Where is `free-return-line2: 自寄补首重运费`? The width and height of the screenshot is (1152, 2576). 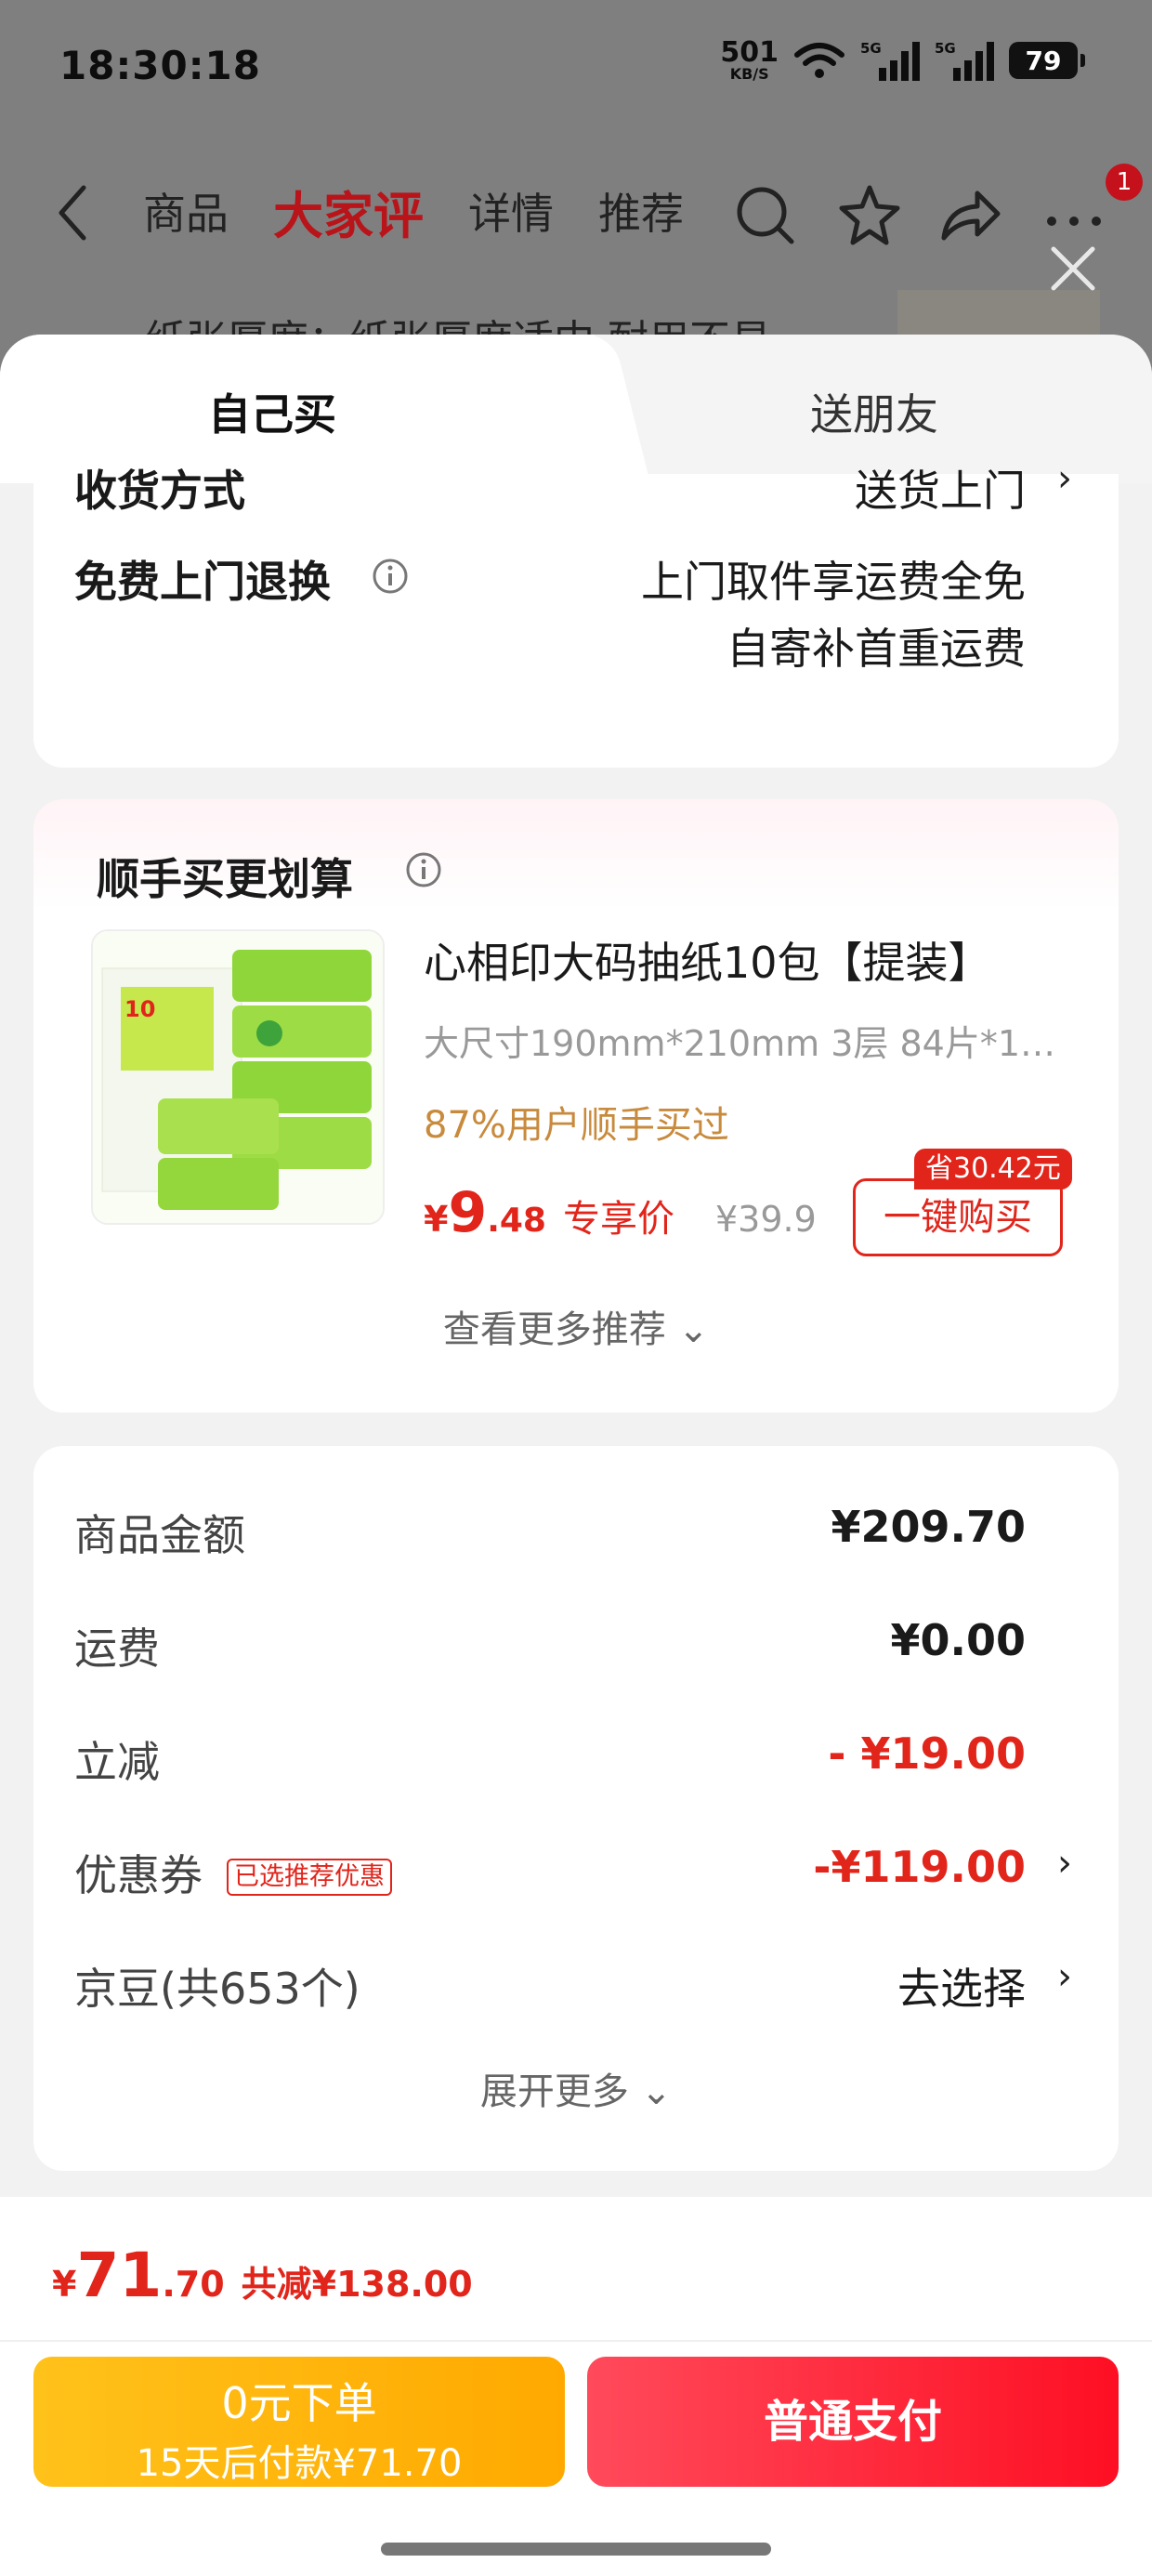
free-return-line2: 自寄补首重运费 is located at coordinates (876, 649).